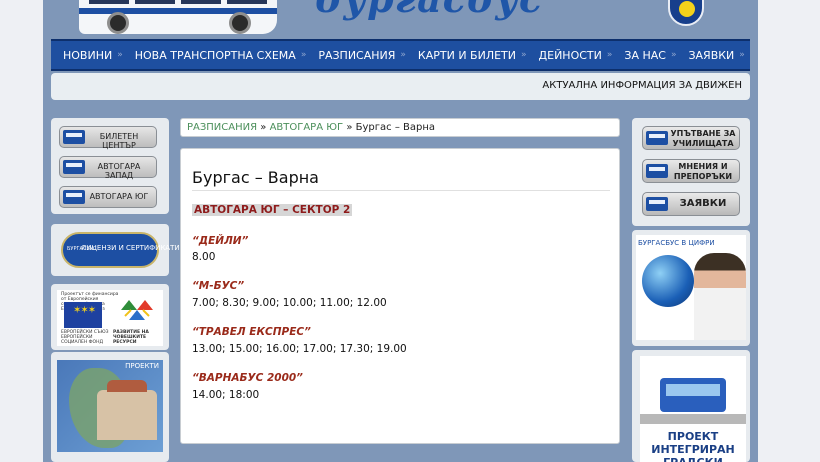 The image size is (820, 462). I want to click on carrier-name: “ВАРНАБУС 2000”, so click(247, 378).